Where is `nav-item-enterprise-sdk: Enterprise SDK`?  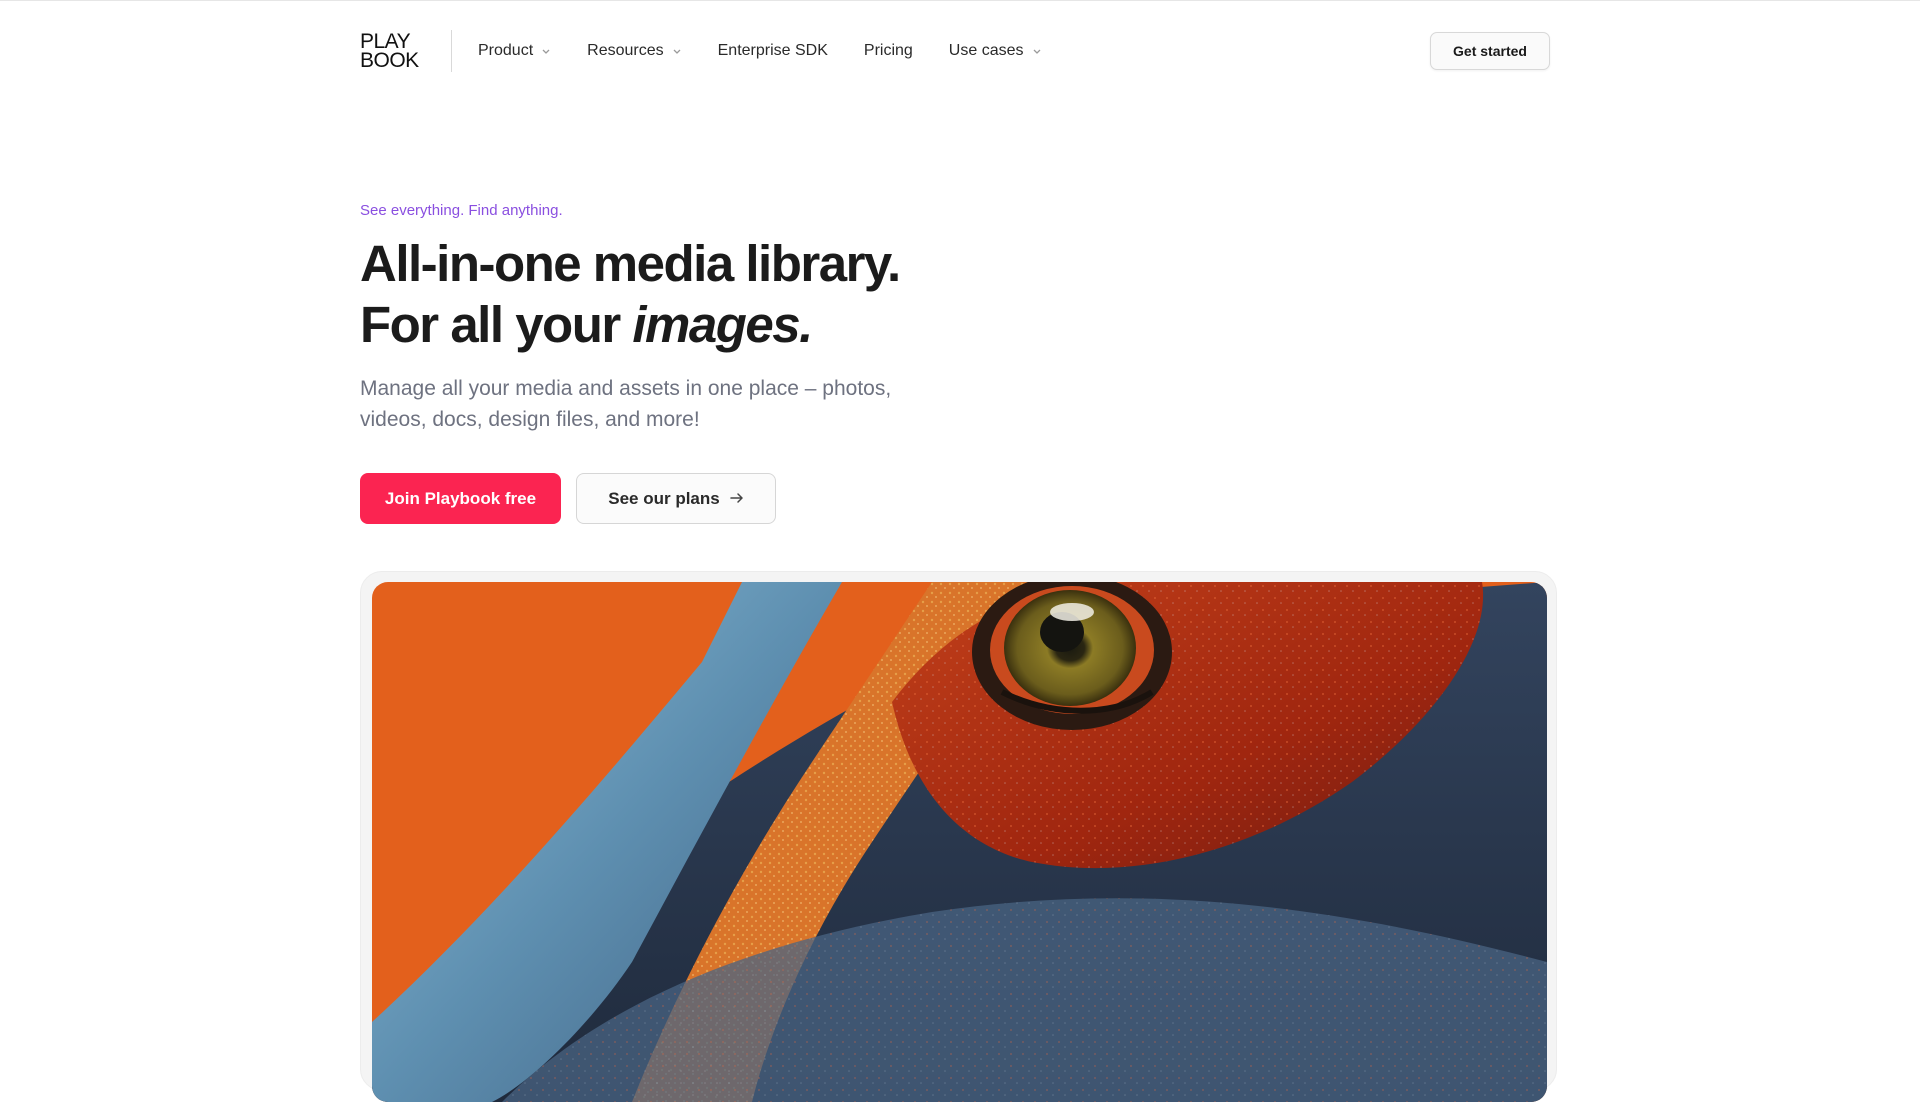
nav-item-enterprise-sdk: Enterprise SDK is located at coordinates (773, 51).